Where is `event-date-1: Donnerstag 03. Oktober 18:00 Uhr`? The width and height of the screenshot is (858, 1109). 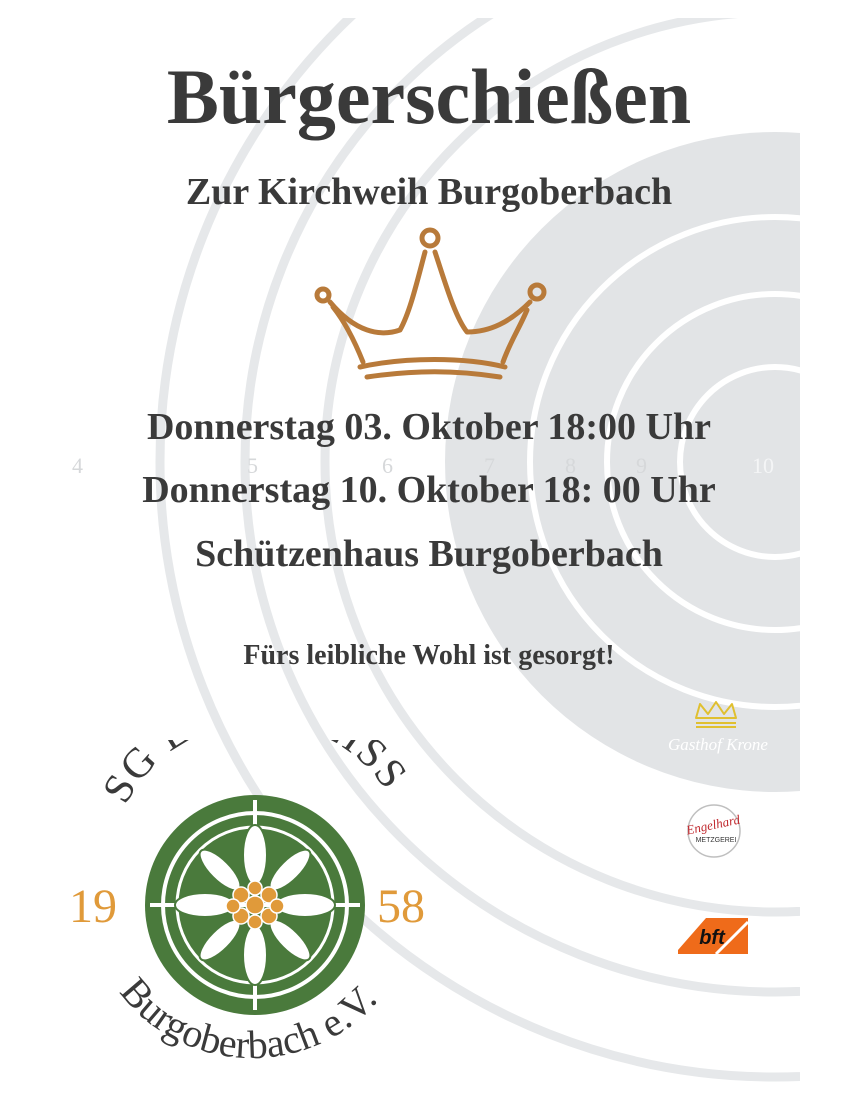
event-date-1: Donnerstag 03. Oktober 18:00 Uhr is located at coordinates (428, 427).